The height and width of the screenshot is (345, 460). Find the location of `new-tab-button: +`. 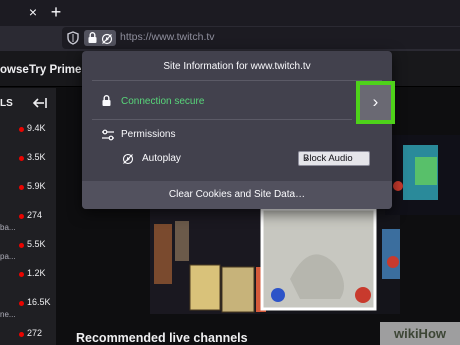

new-tab-button: + is located at coordinates (56, 12).